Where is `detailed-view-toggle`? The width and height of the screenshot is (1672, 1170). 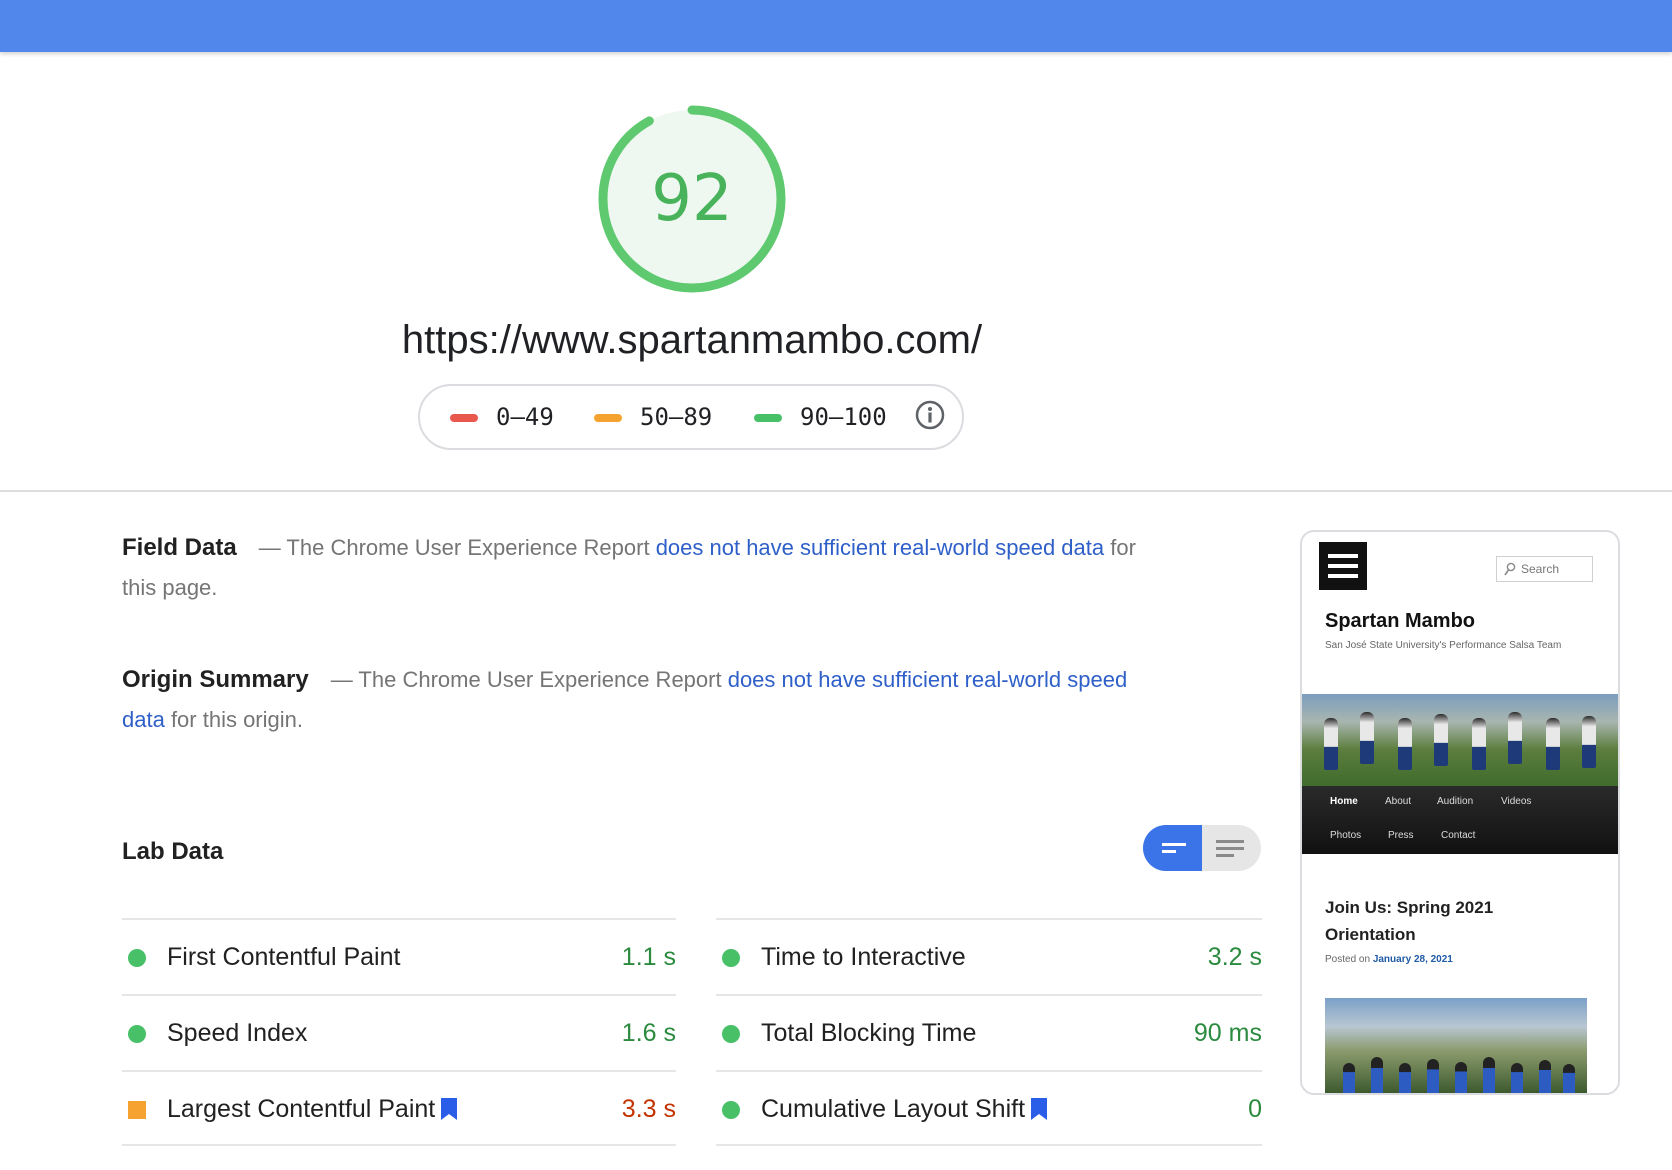 detailed-view-toggle is located at coordinates (1231, 848).